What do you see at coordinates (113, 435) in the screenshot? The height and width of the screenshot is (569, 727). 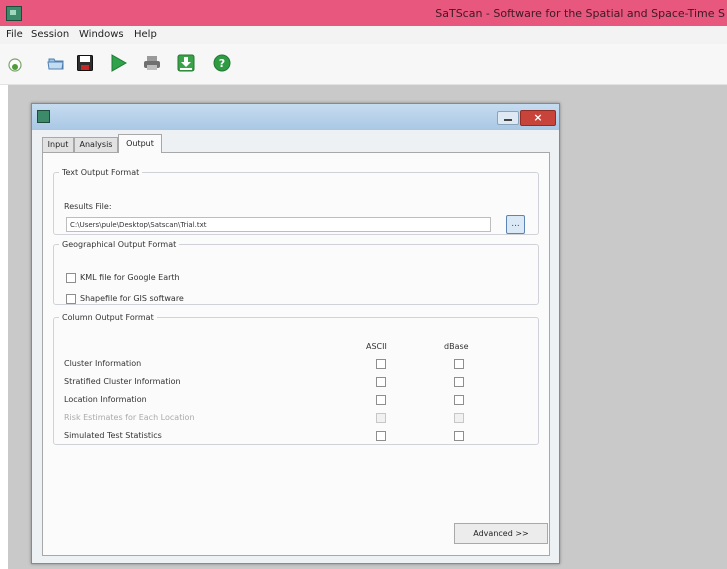 I see `row-label-simulated-test-statistics: Simulated Test Statistics` at bounding box center [113, 435].